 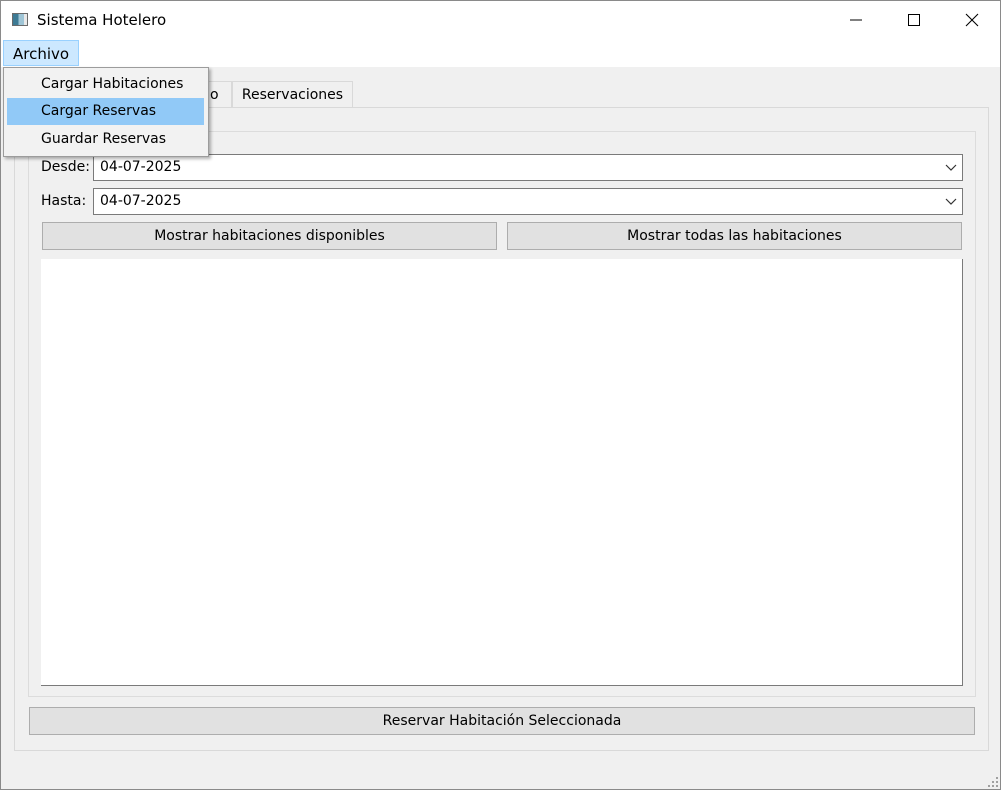 I want to click on maximize-icon, so click(x=914, y=20).